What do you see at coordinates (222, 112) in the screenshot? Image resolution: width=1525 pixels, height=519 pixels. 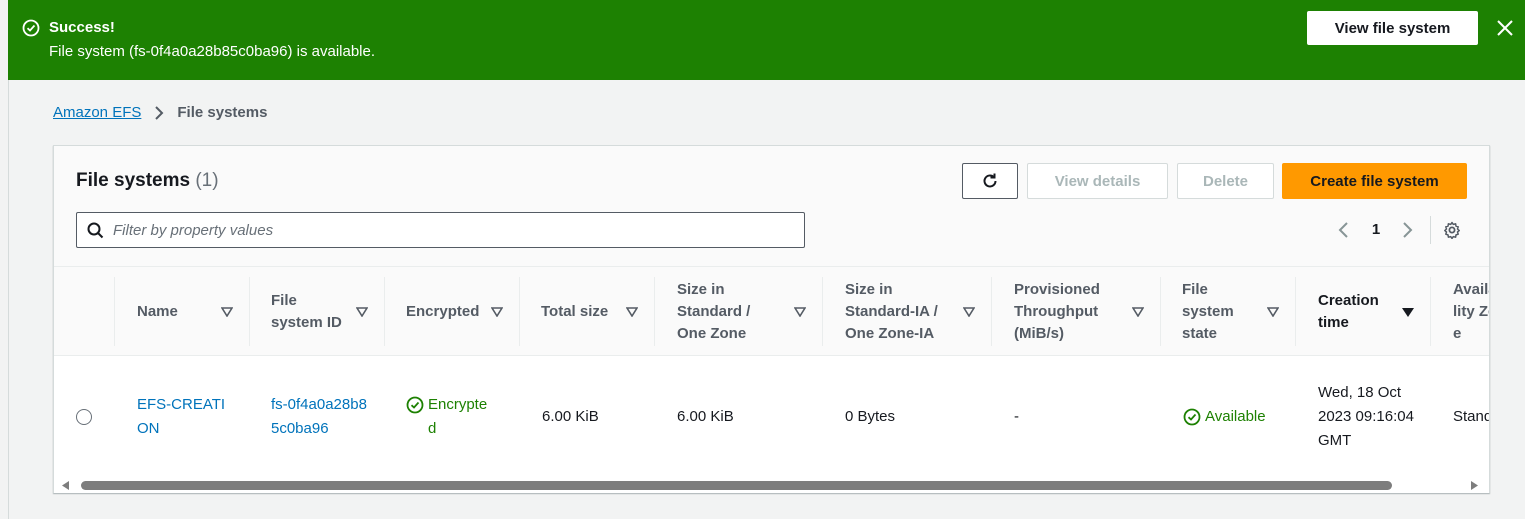 I see `breadcrumb-current: File systems` at bounding box center [222, 112].